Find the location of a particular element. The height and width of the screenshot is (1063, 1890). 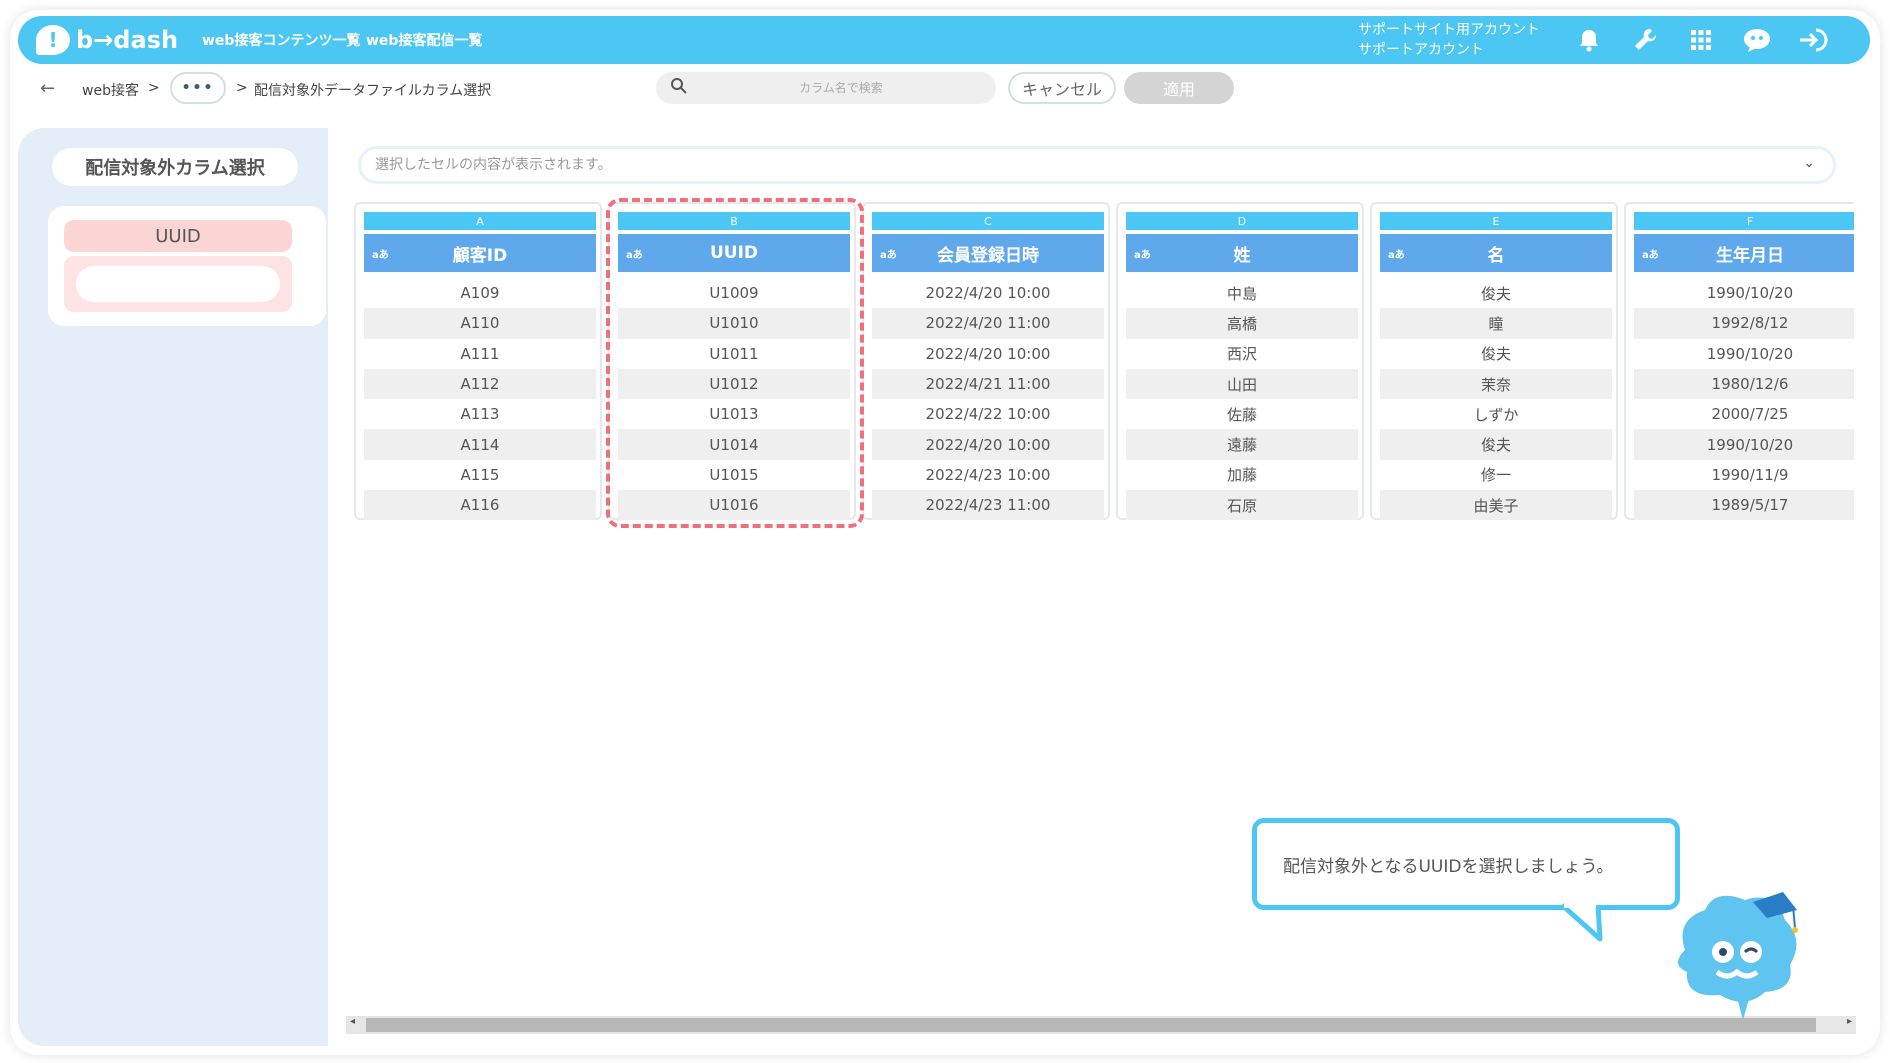

column-e: Eaあ名俊夫瞳俊夫 茉奈 しずか 俊夫 修一 由美子 is located at coordinates (1494, 361).